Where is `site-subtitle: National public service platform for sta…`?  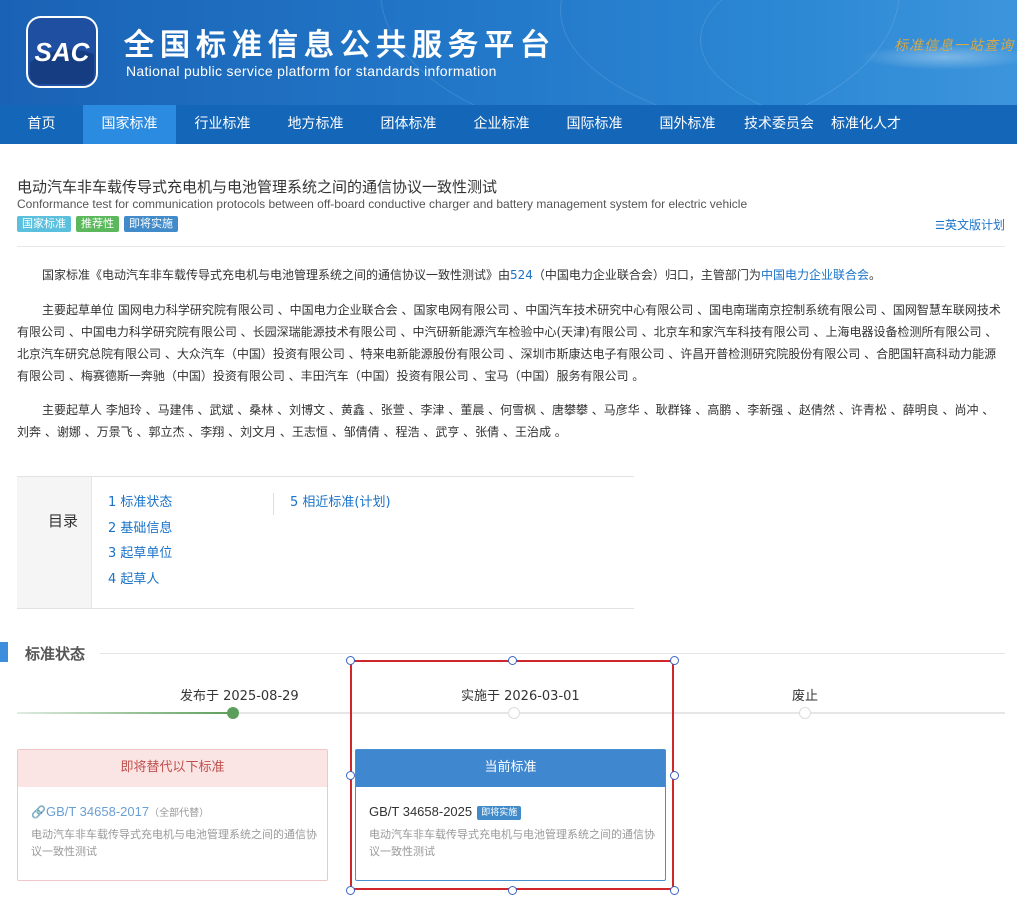
site-subtitle: National public service platform for sta… is located at coordinates (311, 71).